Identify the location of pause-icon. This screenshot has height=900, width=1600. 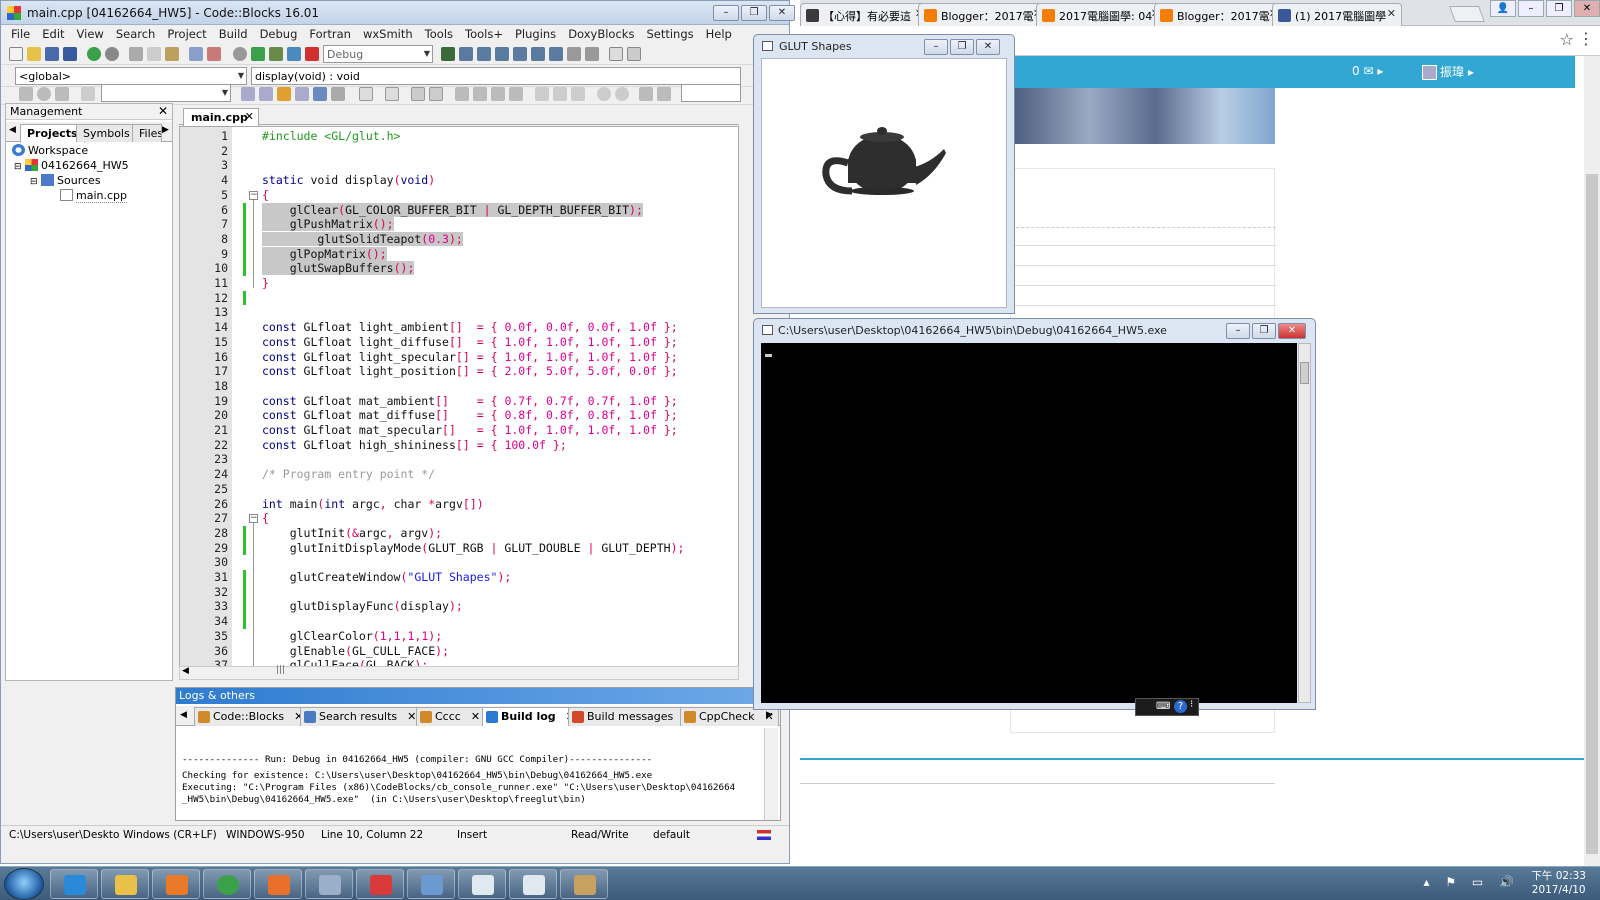
(574, 54).